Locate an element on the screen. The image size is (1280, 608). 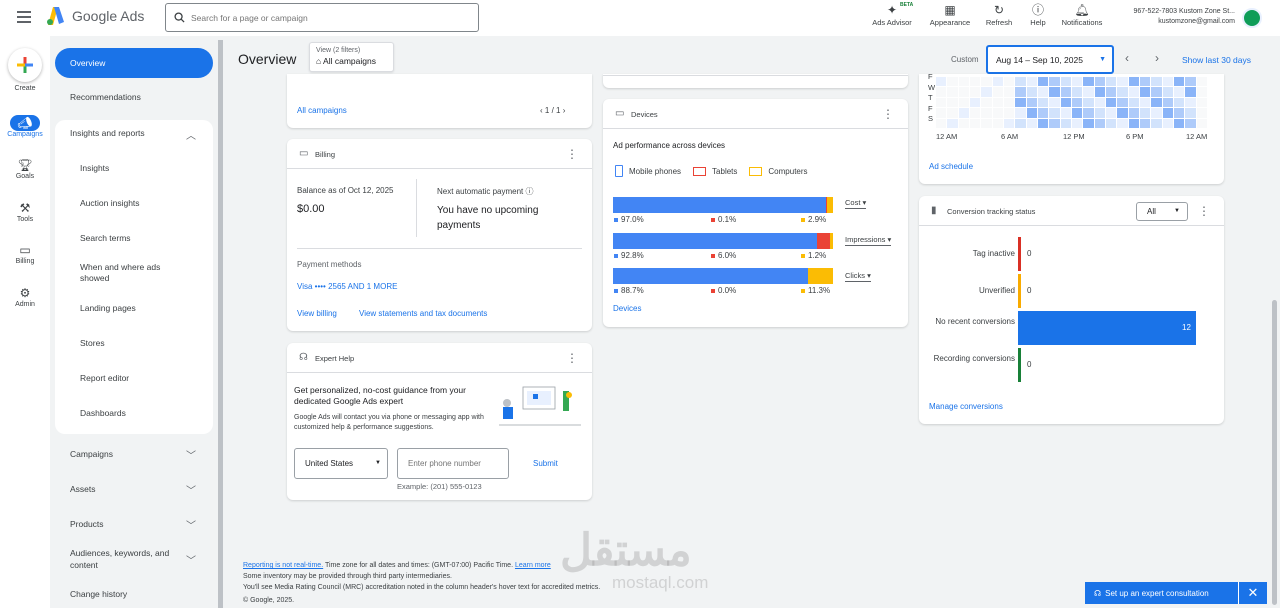
rail-item-admin: ⚙ Admin is located at coordinates (25, 296).